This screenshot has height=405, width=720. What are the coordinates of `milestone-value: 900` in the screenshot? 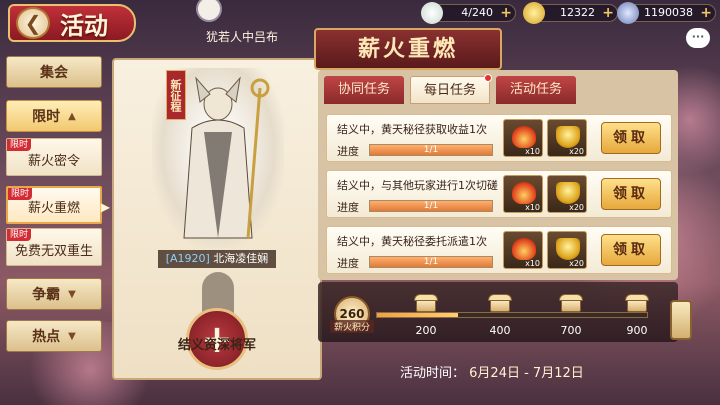 It's located at (637, 330).